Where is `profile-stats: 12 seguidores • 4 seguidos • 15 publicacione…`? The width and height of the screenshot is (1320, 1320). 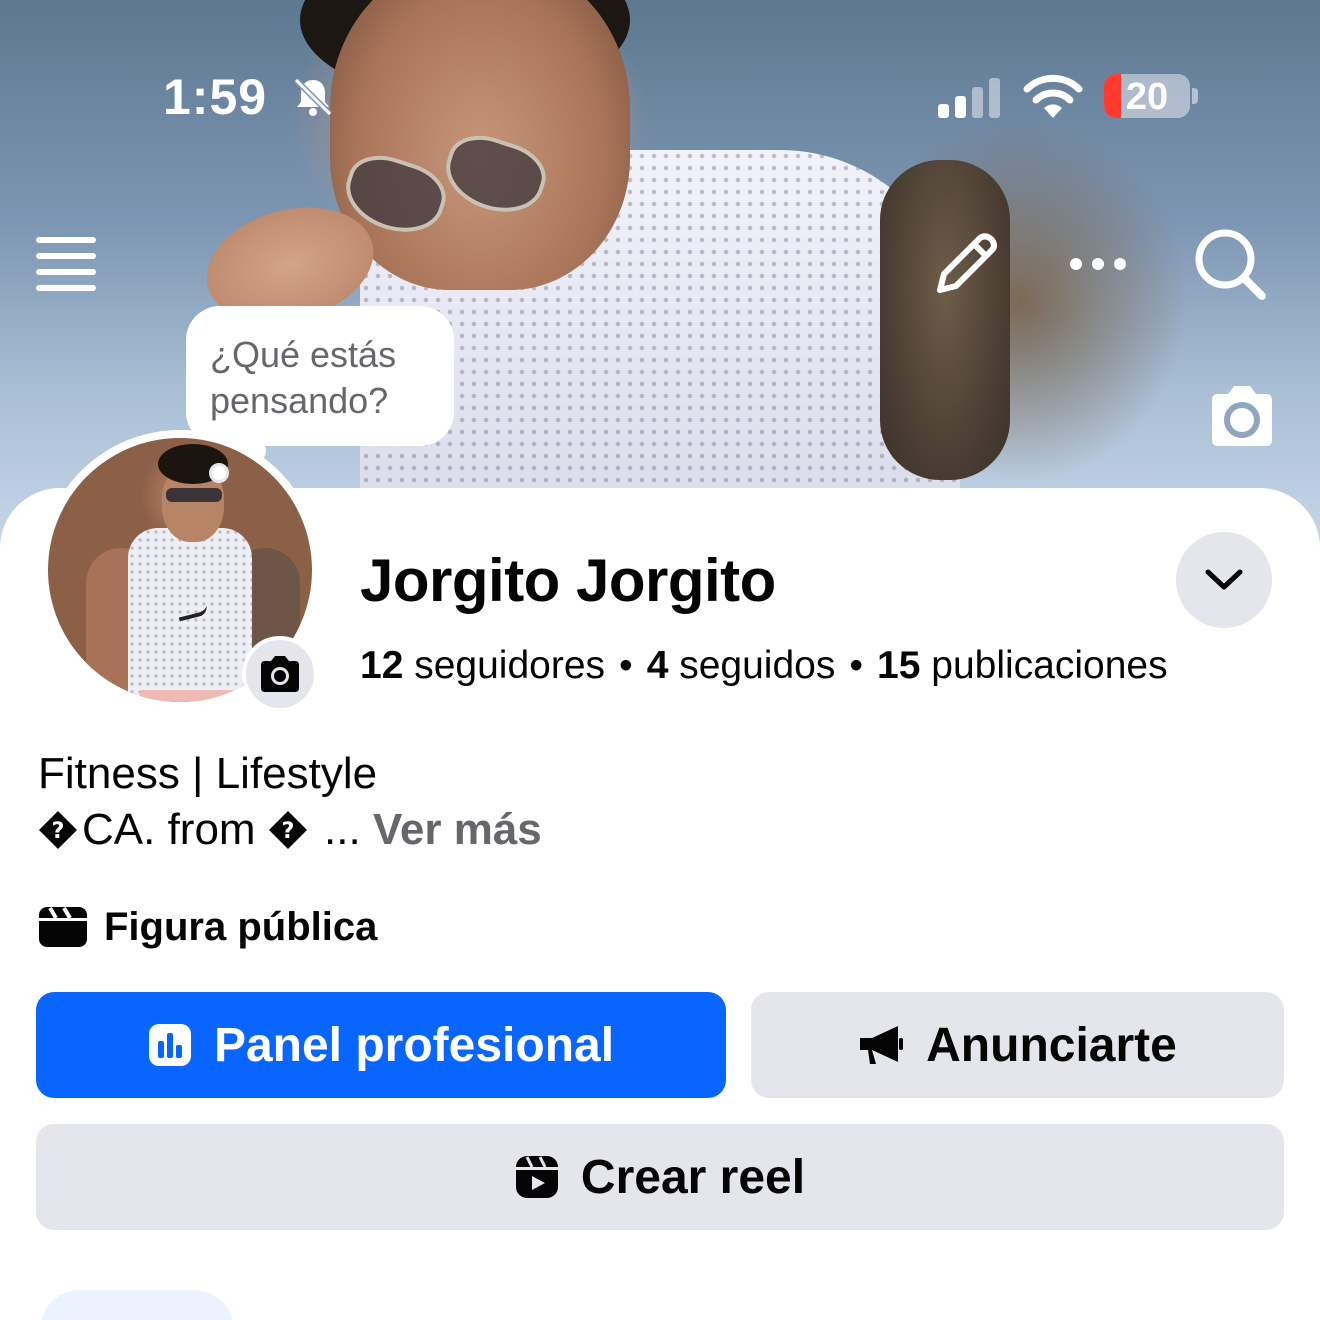
profile-stats: 12 seguidores • 4 seguidos • 15 publicacione… is located at coordinates (764, 666).